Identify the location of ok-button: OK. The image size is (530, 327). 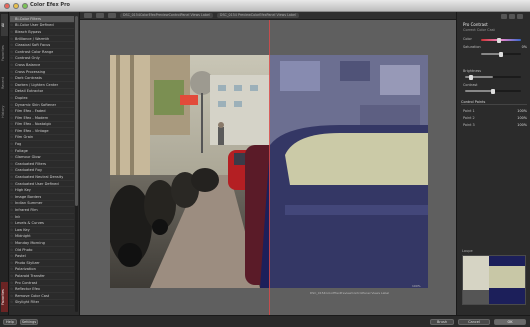
(510, 322).